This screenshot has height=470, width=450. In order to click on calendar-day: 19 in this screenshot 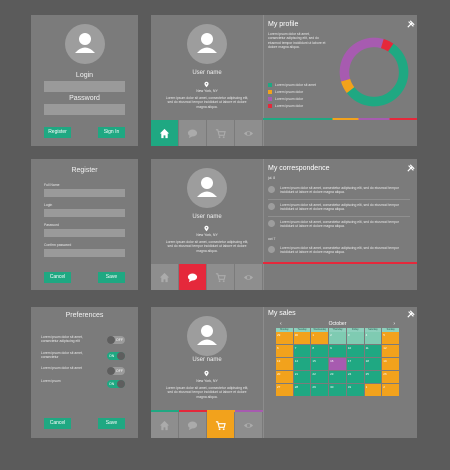, I will do `click(390, 364)`.